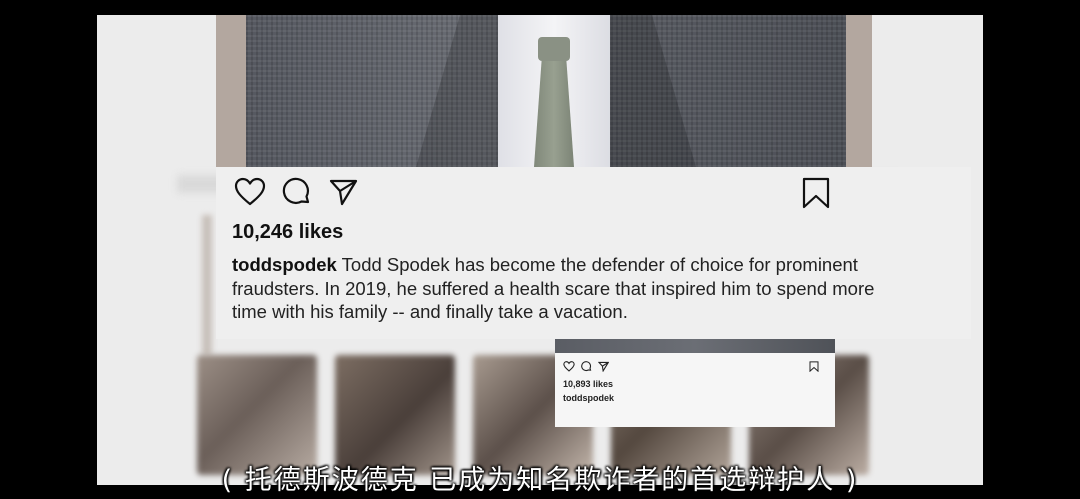 Image resolution: width=1080 pixels, height=499 pixels. I want to click on likes-count: 10,246 likes, so click(287, 232).